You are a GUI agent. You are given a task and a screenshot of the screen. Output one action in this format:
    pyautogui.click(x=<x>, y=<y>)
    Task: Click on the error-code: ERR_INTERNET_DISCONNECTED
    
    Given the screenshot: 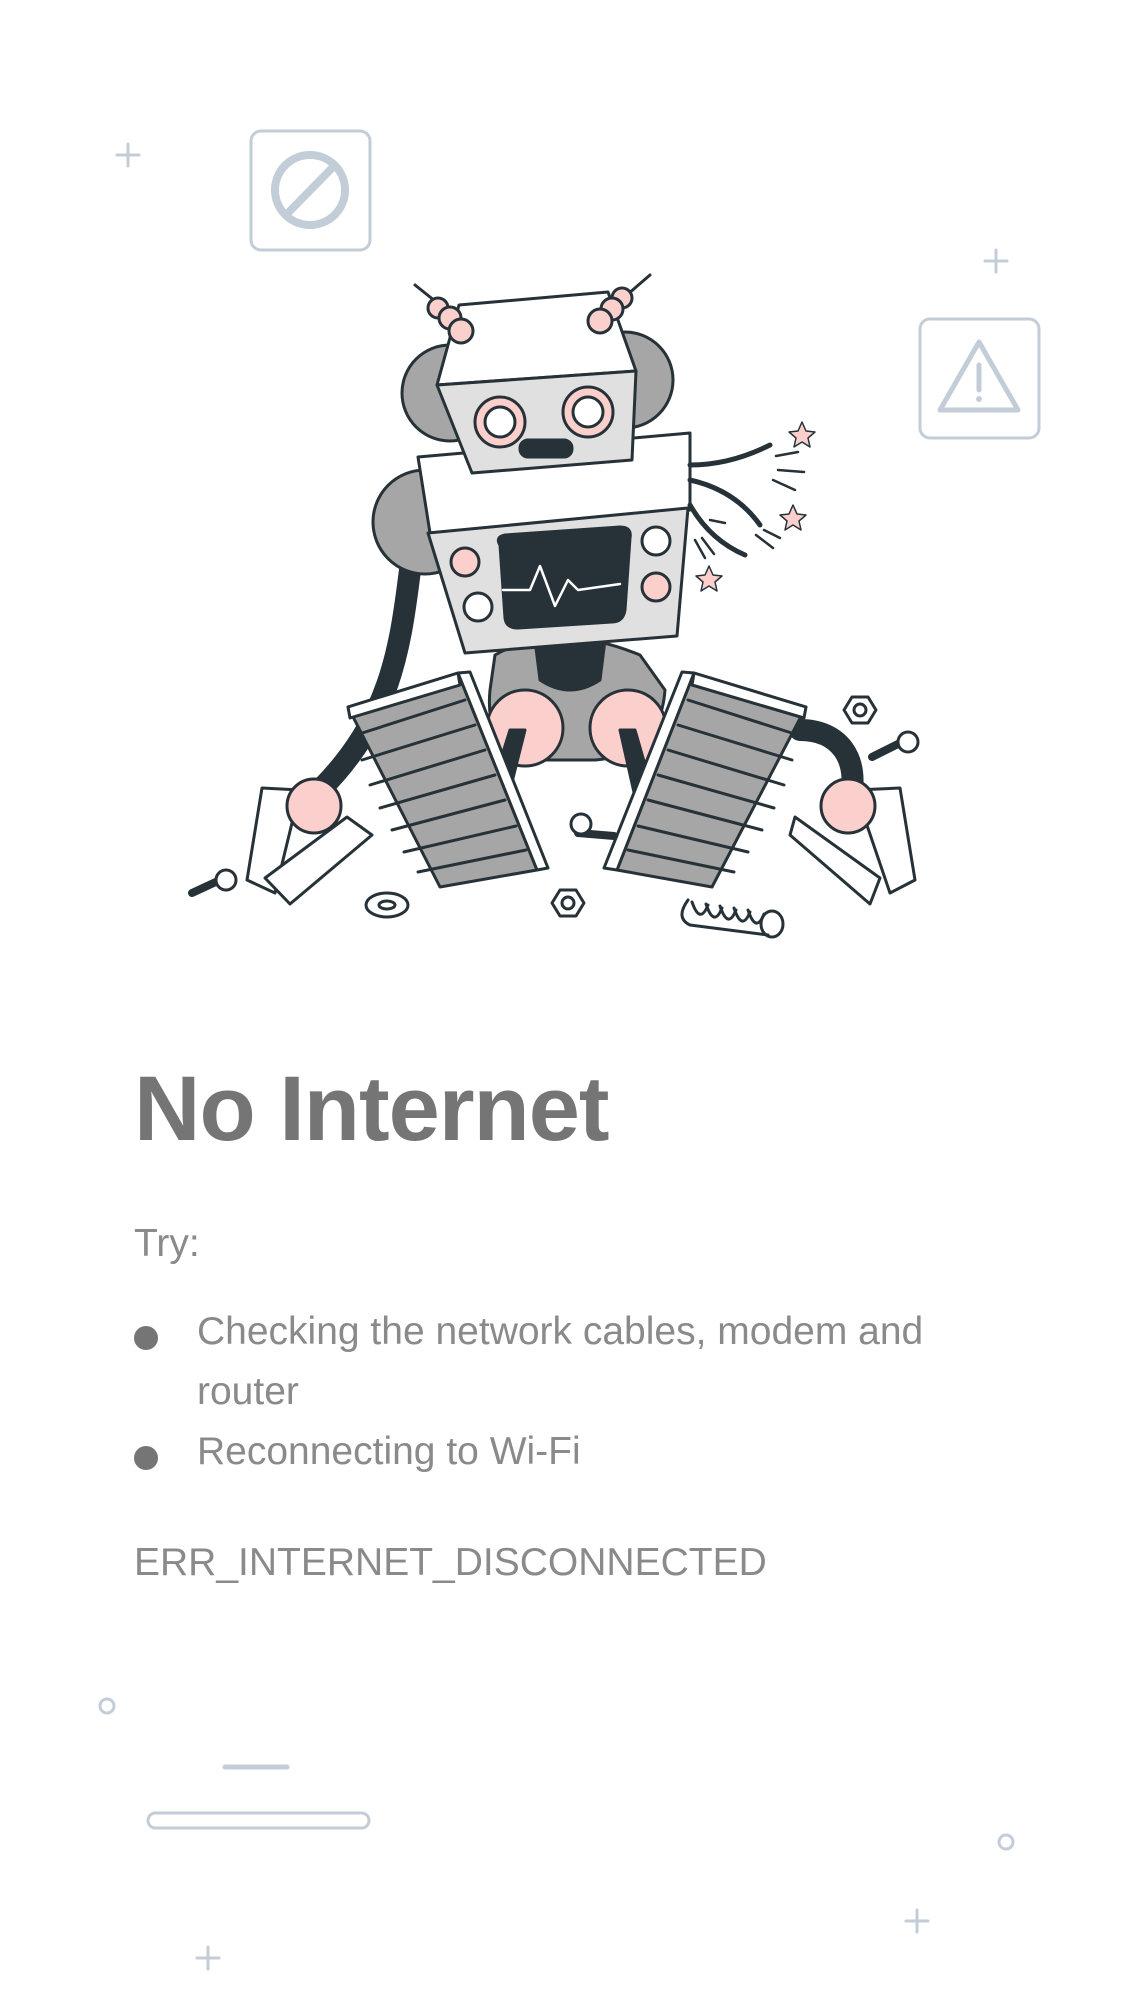 What is the action you would take?
    pyautogui.click(x=450, y=1562)
    